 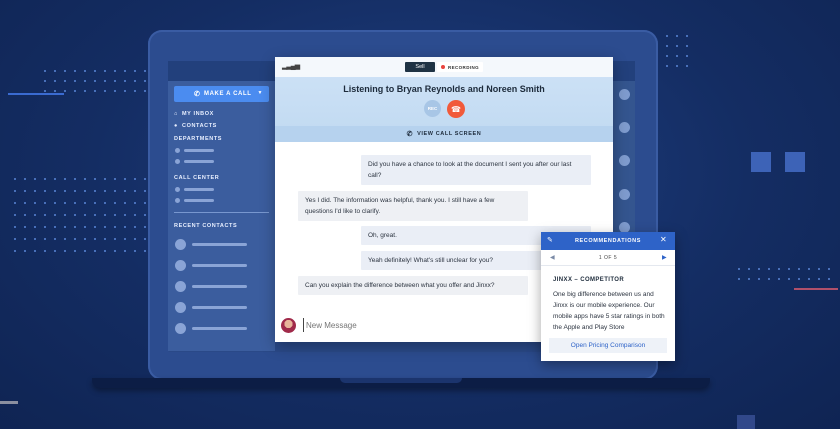 What do you see at coordinates (432, 108) in the screenshot?
I see `rec-button: REC` at bounding box center [432, 108].